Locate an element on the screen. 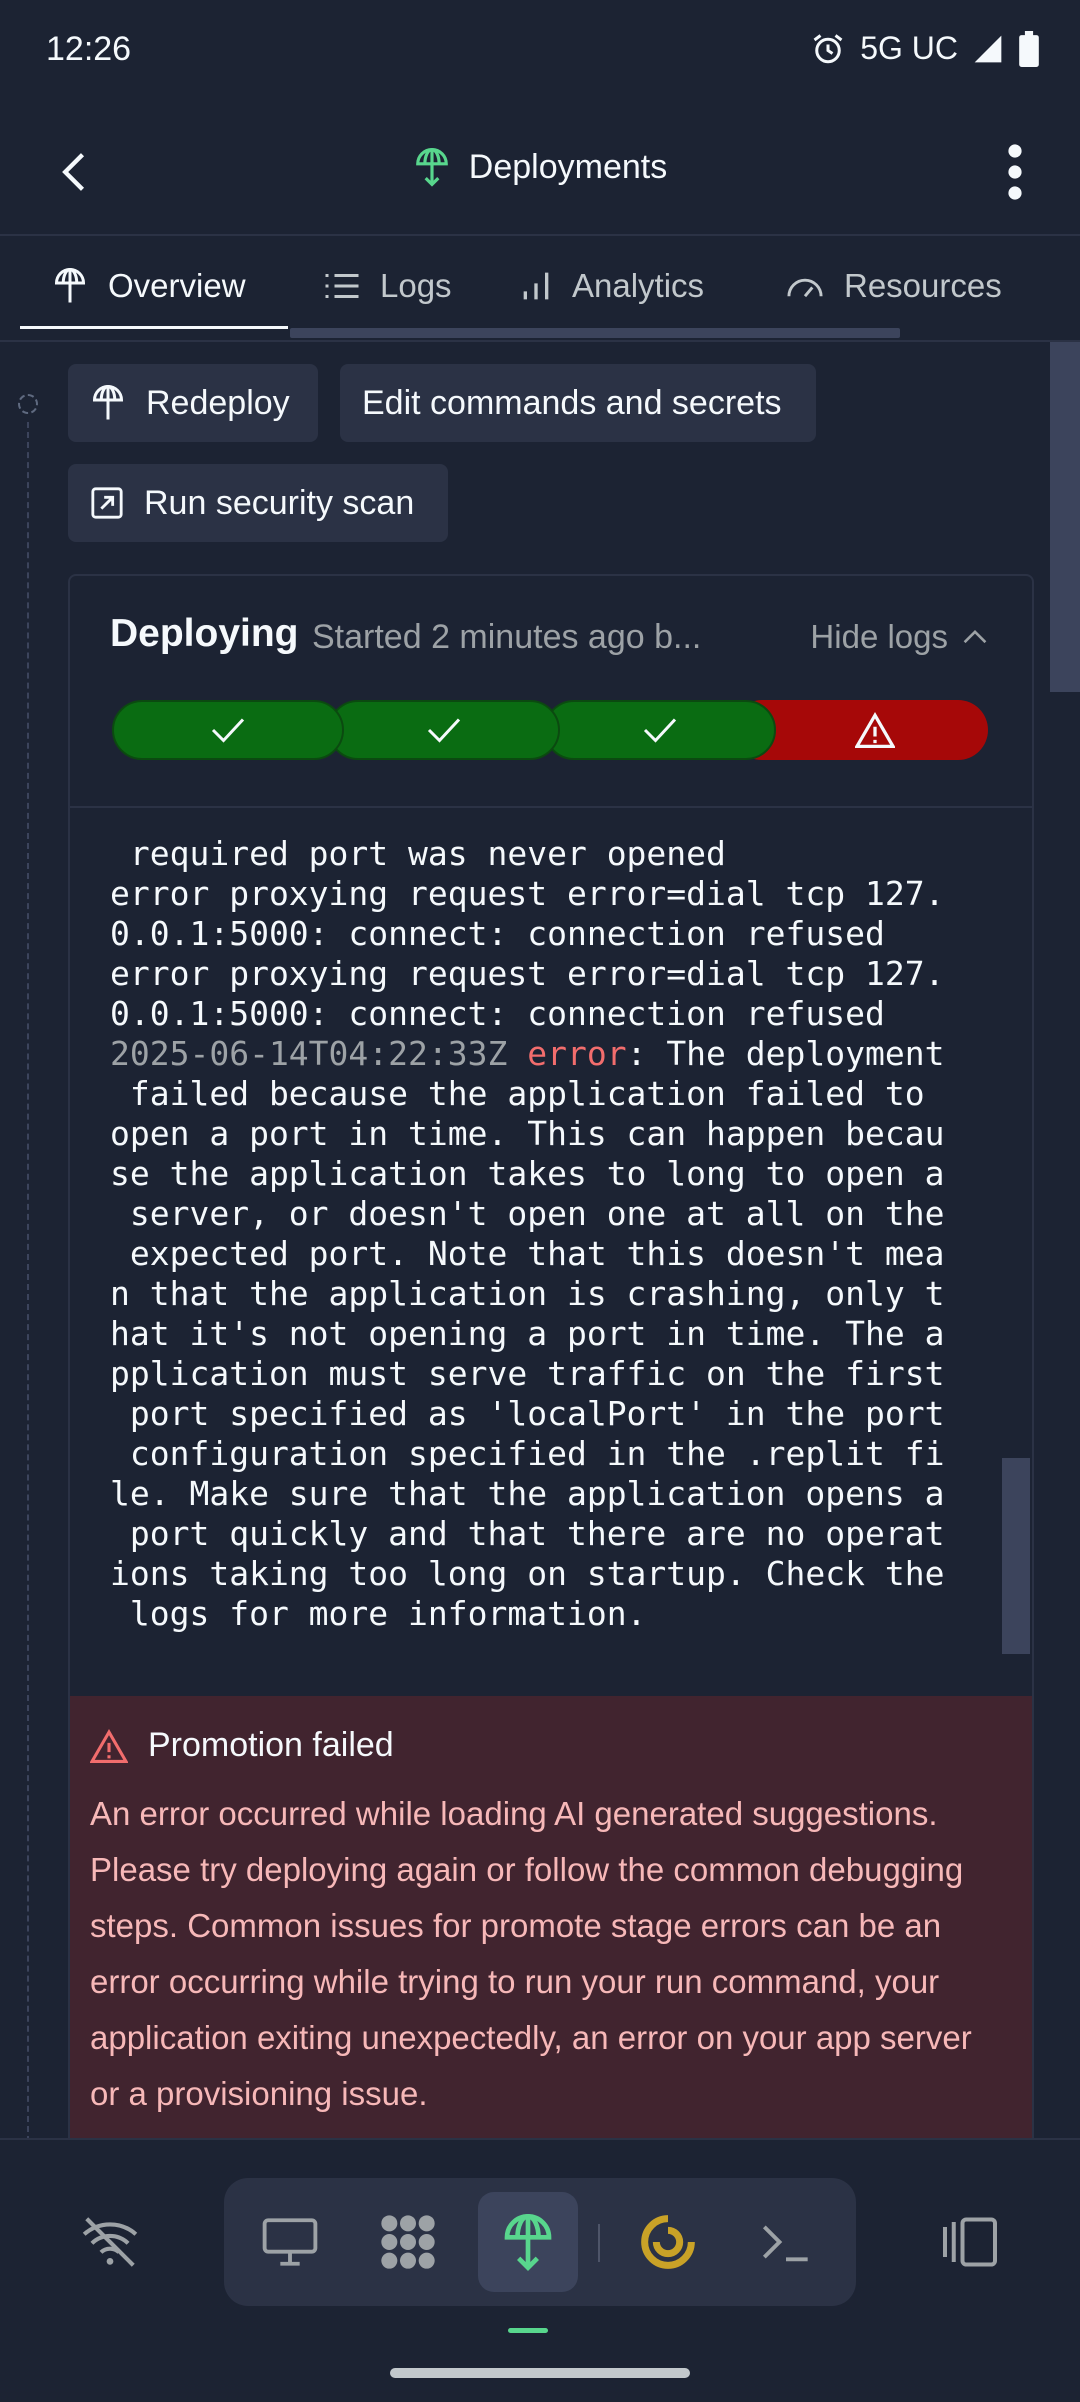  redeploy-label: Redeploy is located at coordinates (218, 402).